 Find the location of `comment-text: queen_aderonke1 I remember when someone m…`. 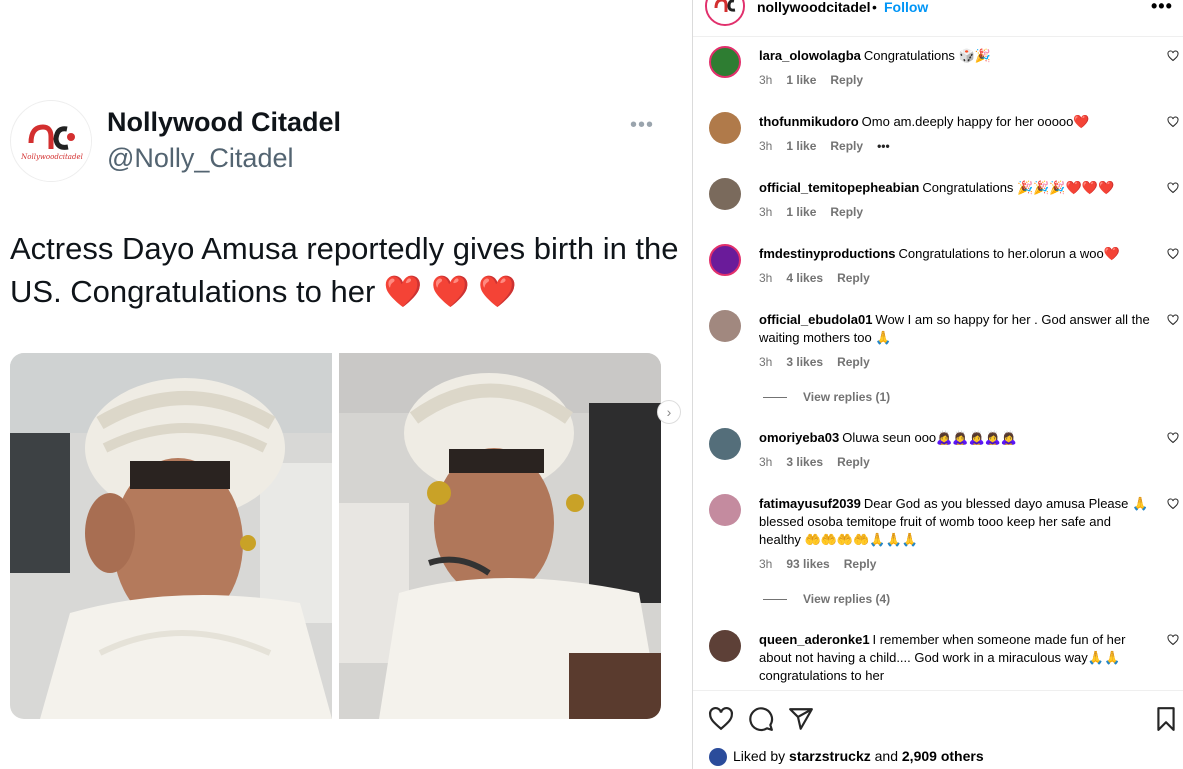

comment-text: queen_aderonke1 I remember when someone m… is located at coordinates (956, 658).